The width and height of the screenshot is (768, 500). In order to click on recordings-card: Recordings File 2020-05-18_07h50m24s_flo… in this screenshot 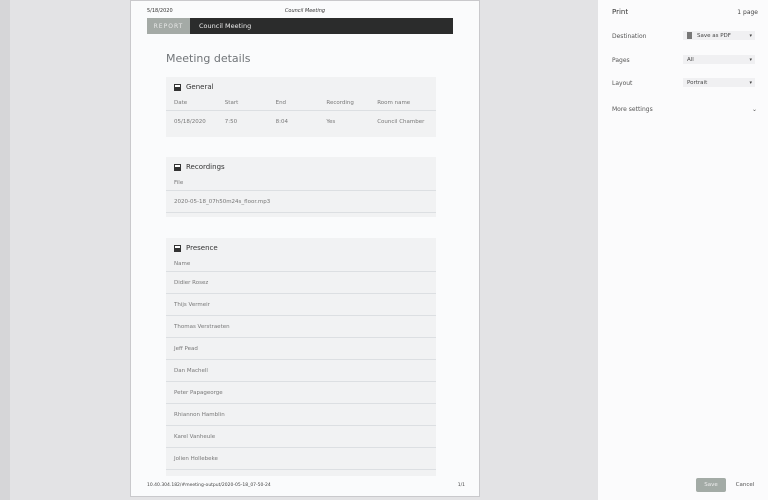, I will do `click(301, 187)`.